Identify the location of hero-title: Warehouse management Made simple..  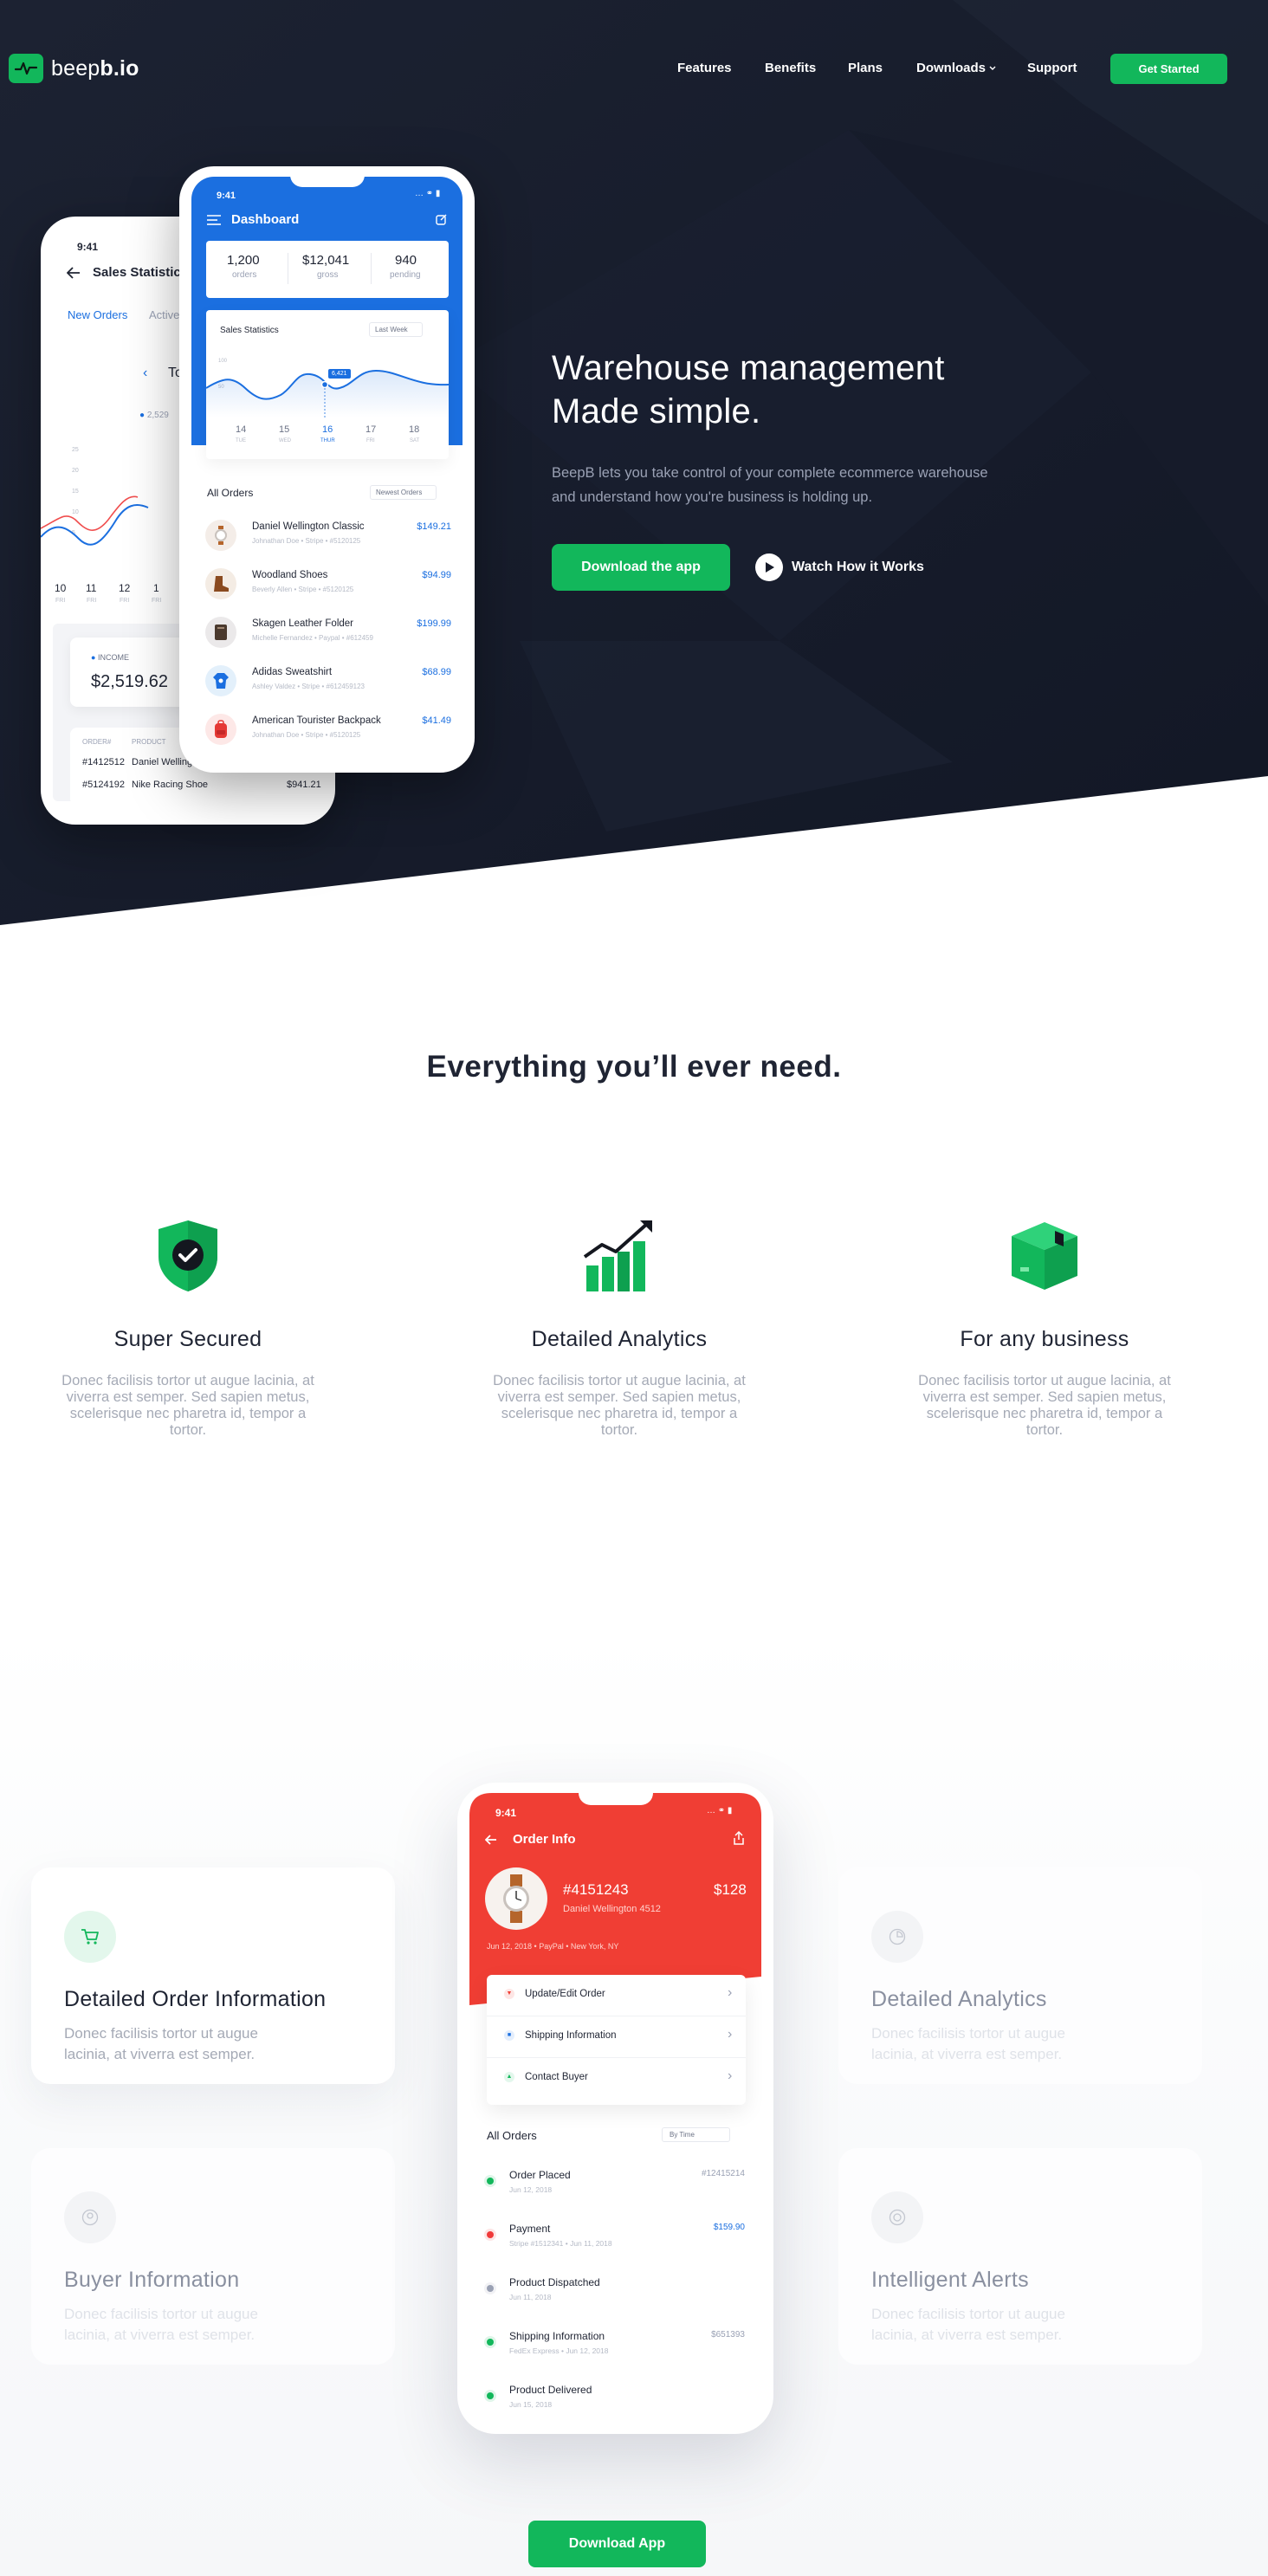
(777, 389).